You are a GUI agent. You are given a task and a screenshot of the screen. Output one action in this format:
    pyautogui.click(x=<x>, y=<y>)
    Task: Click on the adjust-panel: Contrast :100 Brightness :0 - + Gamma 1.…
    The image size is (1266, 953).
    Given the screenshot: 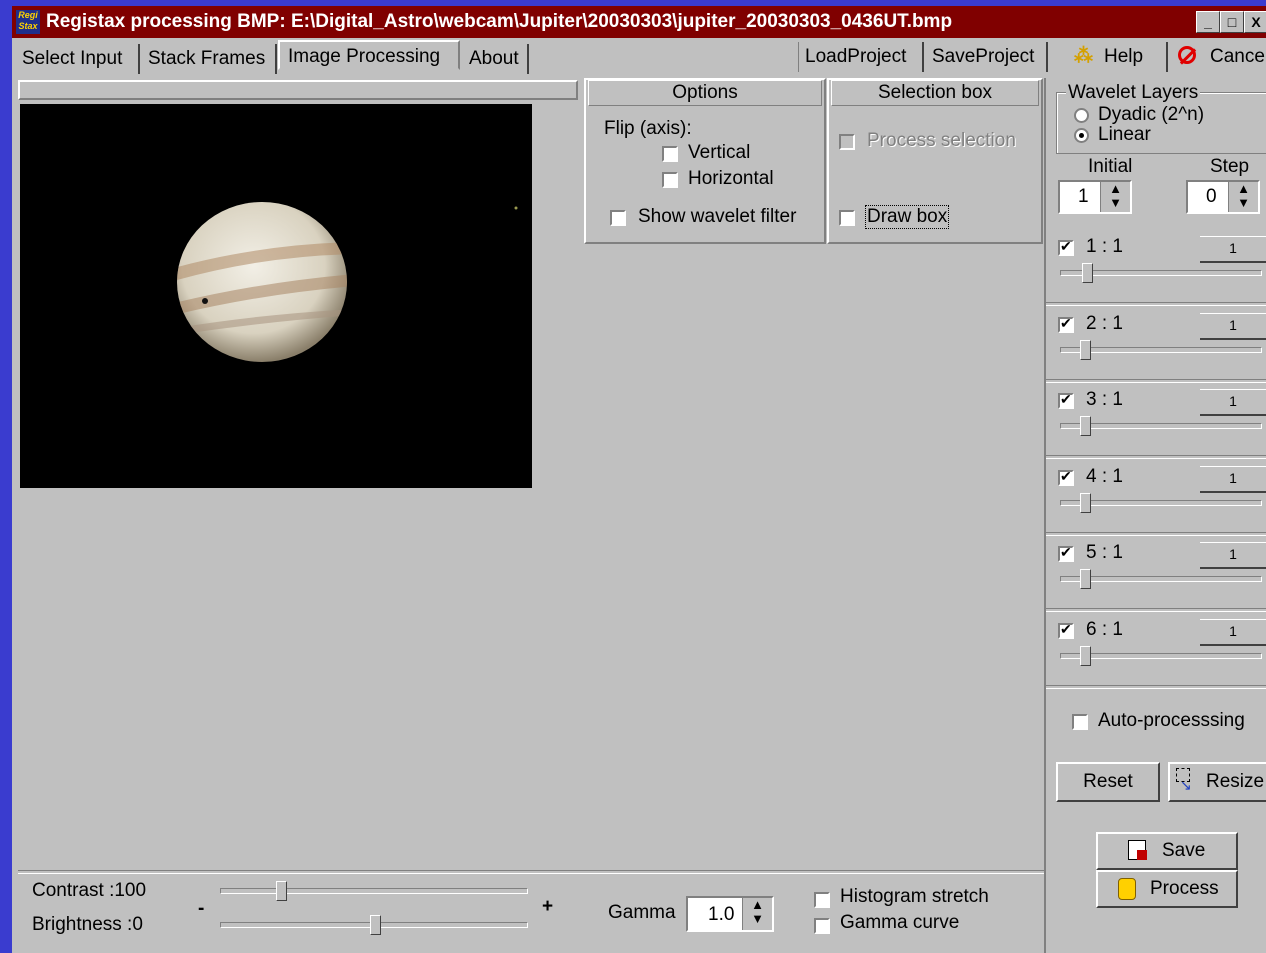 What is the action you would take?
    pyautogui.click(x=531, y=909)
    